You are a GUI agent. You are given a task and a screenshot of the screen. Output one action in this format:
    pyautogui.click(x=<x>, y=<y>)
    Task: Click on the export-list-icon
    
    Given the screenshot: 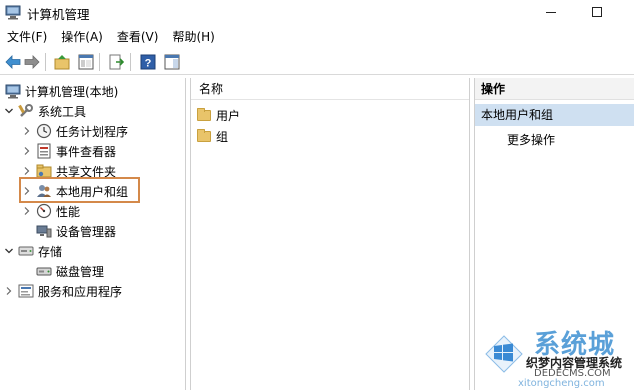 What is the action you would take?
    pyautogui.click(x=116, y=62)
    